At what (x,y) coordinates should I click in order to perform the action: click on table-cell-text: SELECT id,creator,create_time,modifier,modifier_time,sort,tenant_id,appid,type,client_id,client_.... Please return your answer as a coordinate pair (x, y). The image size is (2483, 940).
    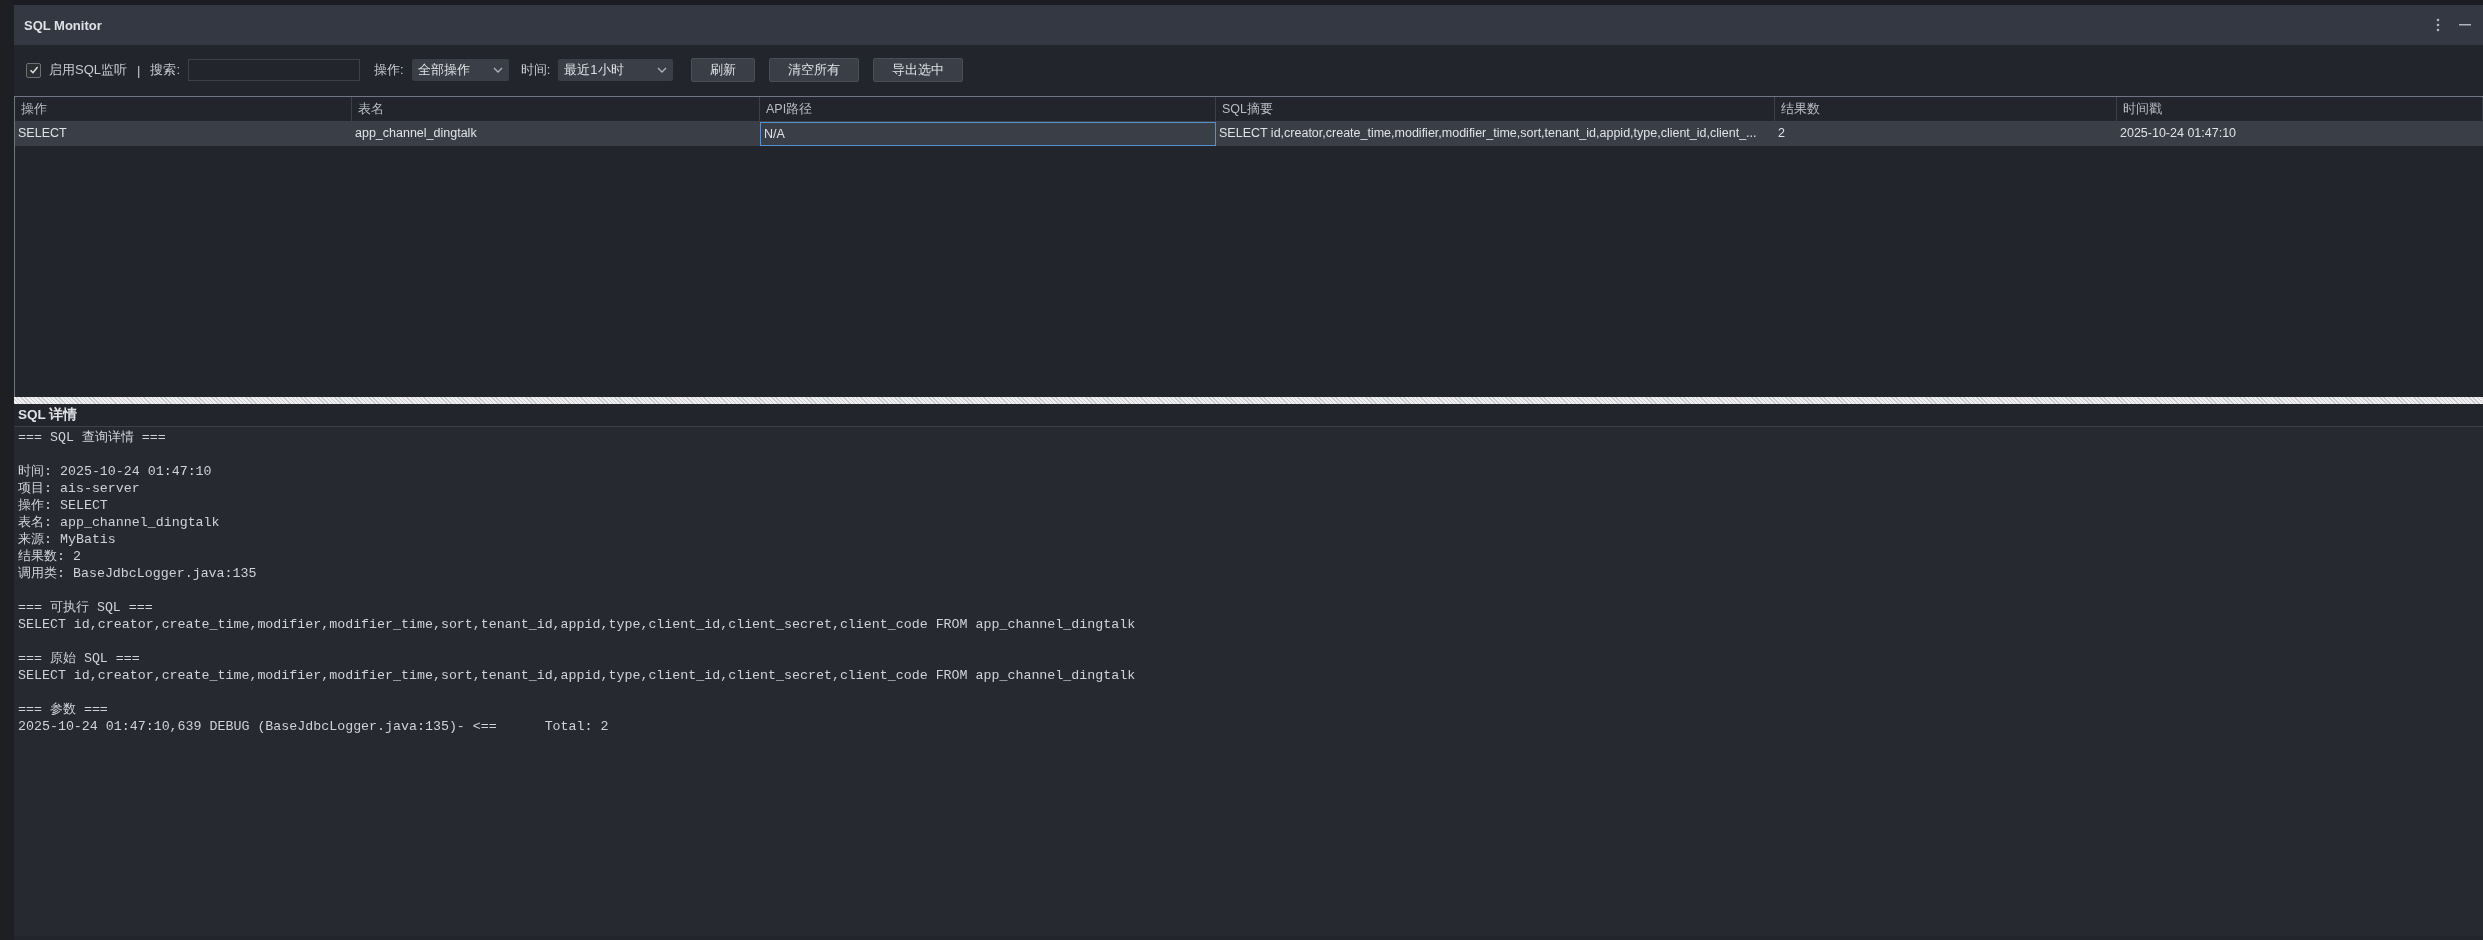
    Looking at the image, I should click on (1488, 133).